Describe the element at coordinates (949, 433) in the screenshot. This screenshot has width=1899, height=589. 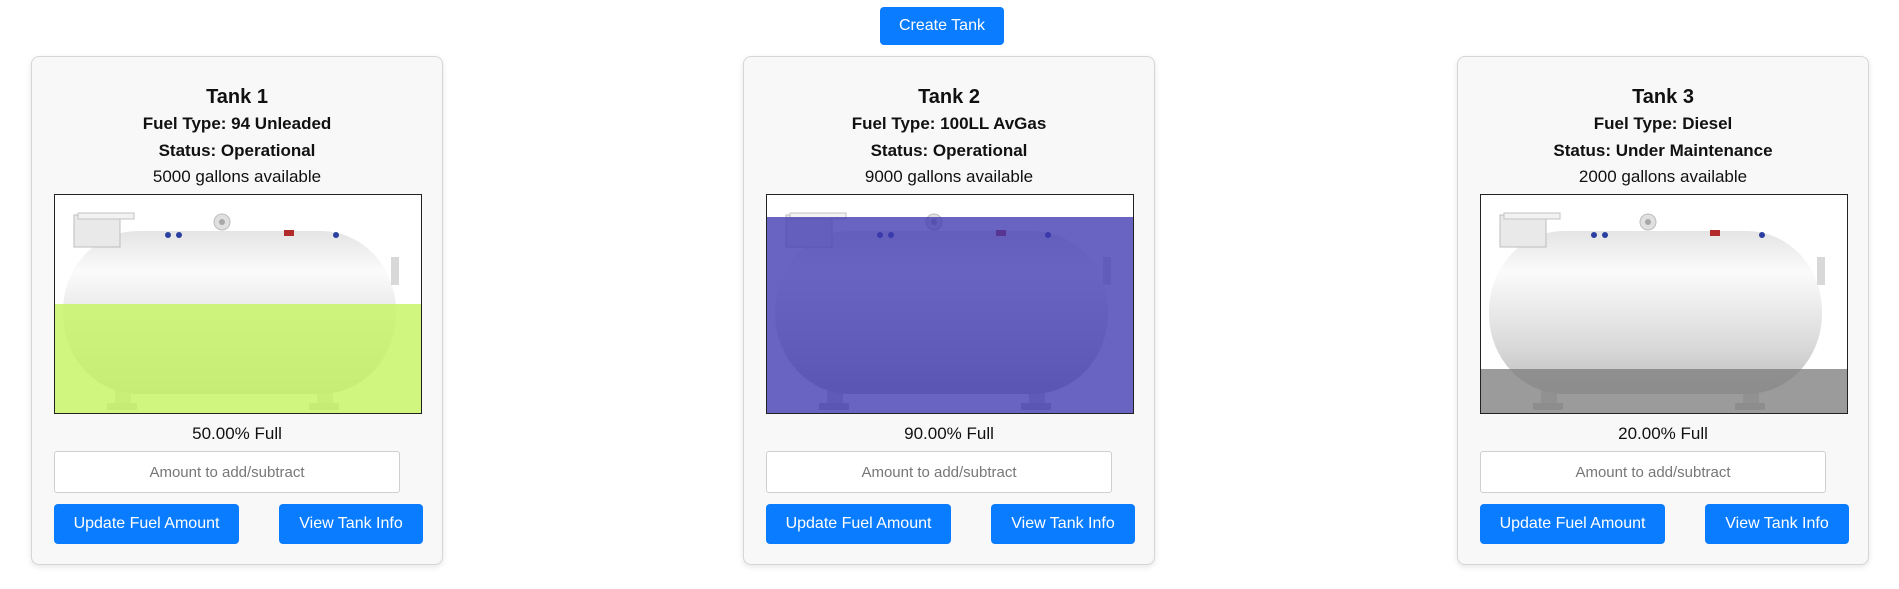
I see `fill-percentage: 90.00% Full` at that location.